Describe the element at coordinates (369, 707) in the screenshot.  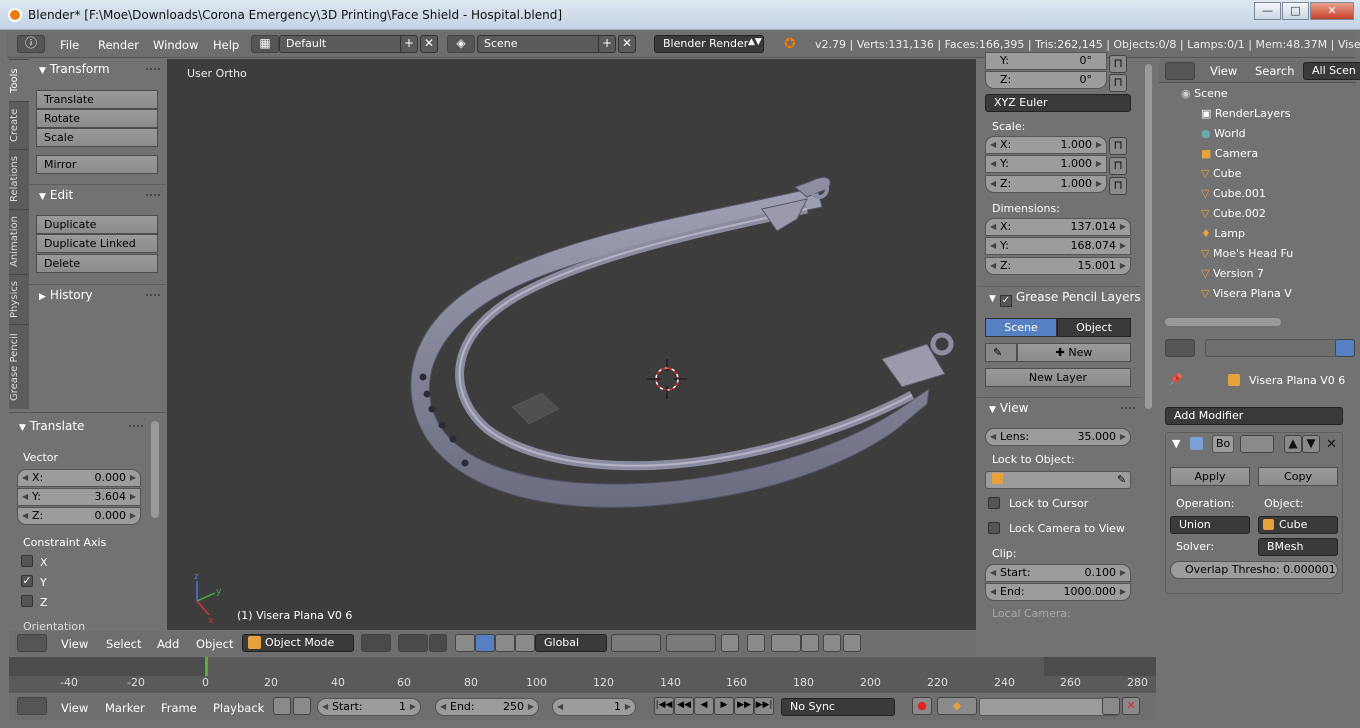
I see `start-frame-field: ◀ Start: 1 ▶` at that location.